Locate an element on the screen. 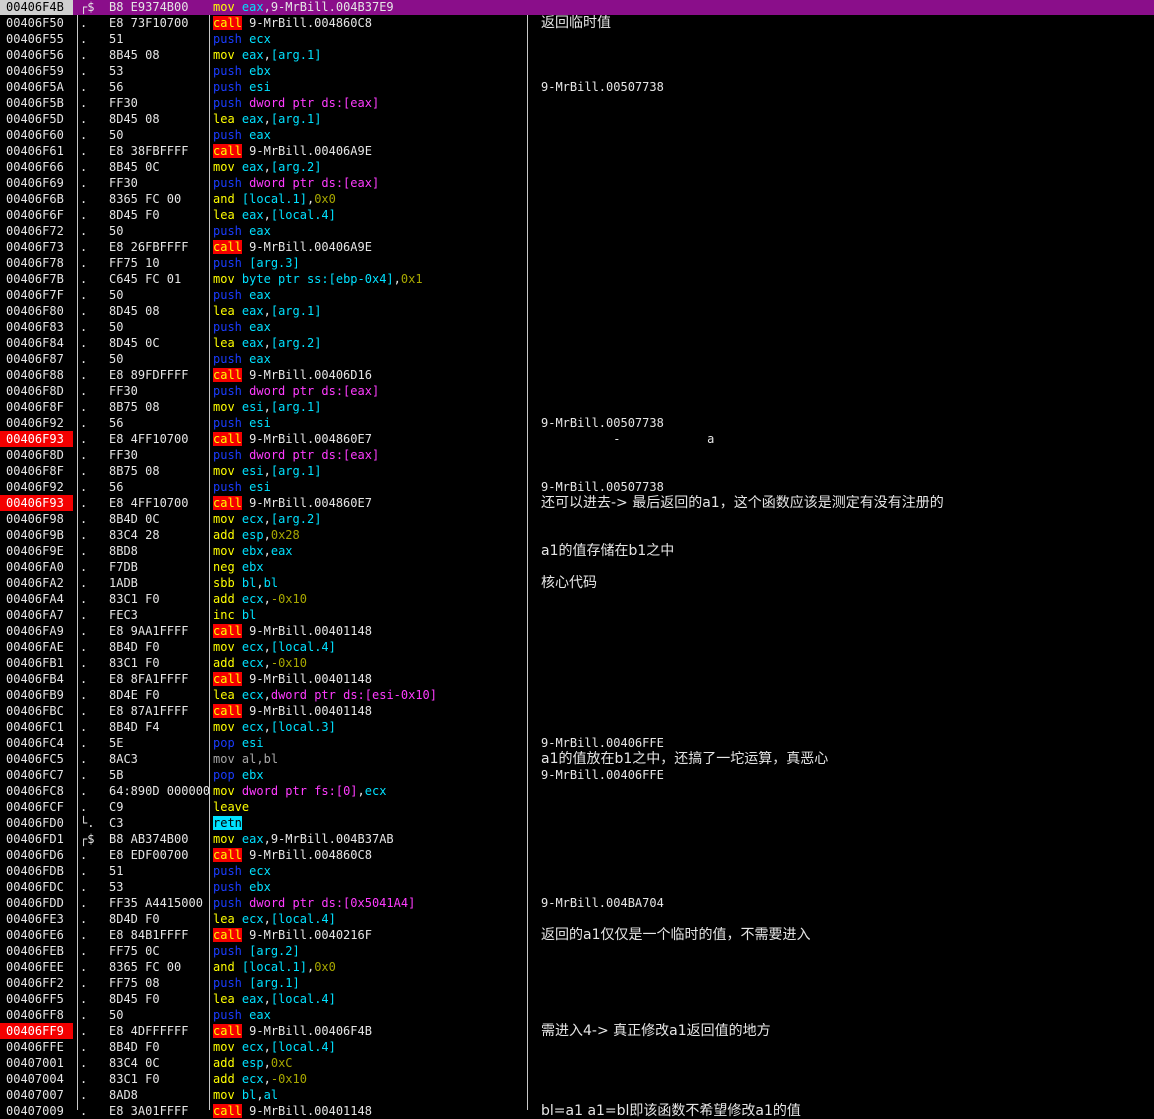  instruction-cell: call 9-MrBill.004860C8 is located at coordinates (369, 23).